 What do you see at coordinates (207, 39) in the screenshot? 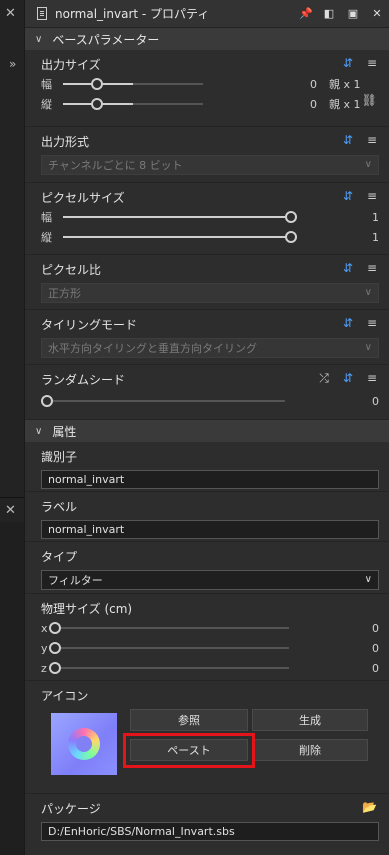
I see `section-base-parameters: ∨ ベースパラメーター` at bounding box center [207, 39].